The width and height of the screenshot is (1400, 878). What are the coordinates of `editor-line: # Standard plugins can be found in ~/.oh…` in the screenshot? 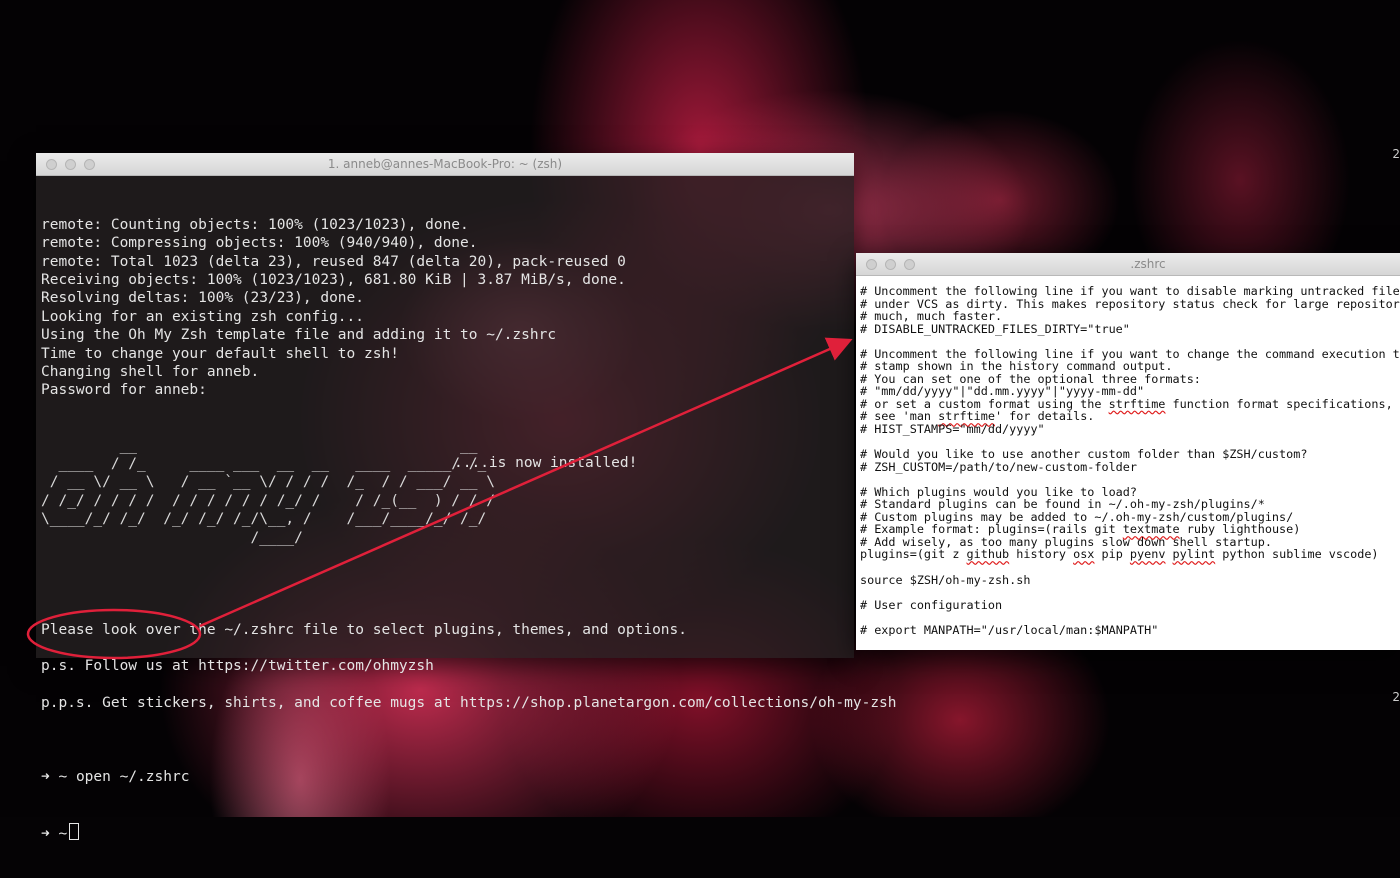 It's located at (1062, 504).